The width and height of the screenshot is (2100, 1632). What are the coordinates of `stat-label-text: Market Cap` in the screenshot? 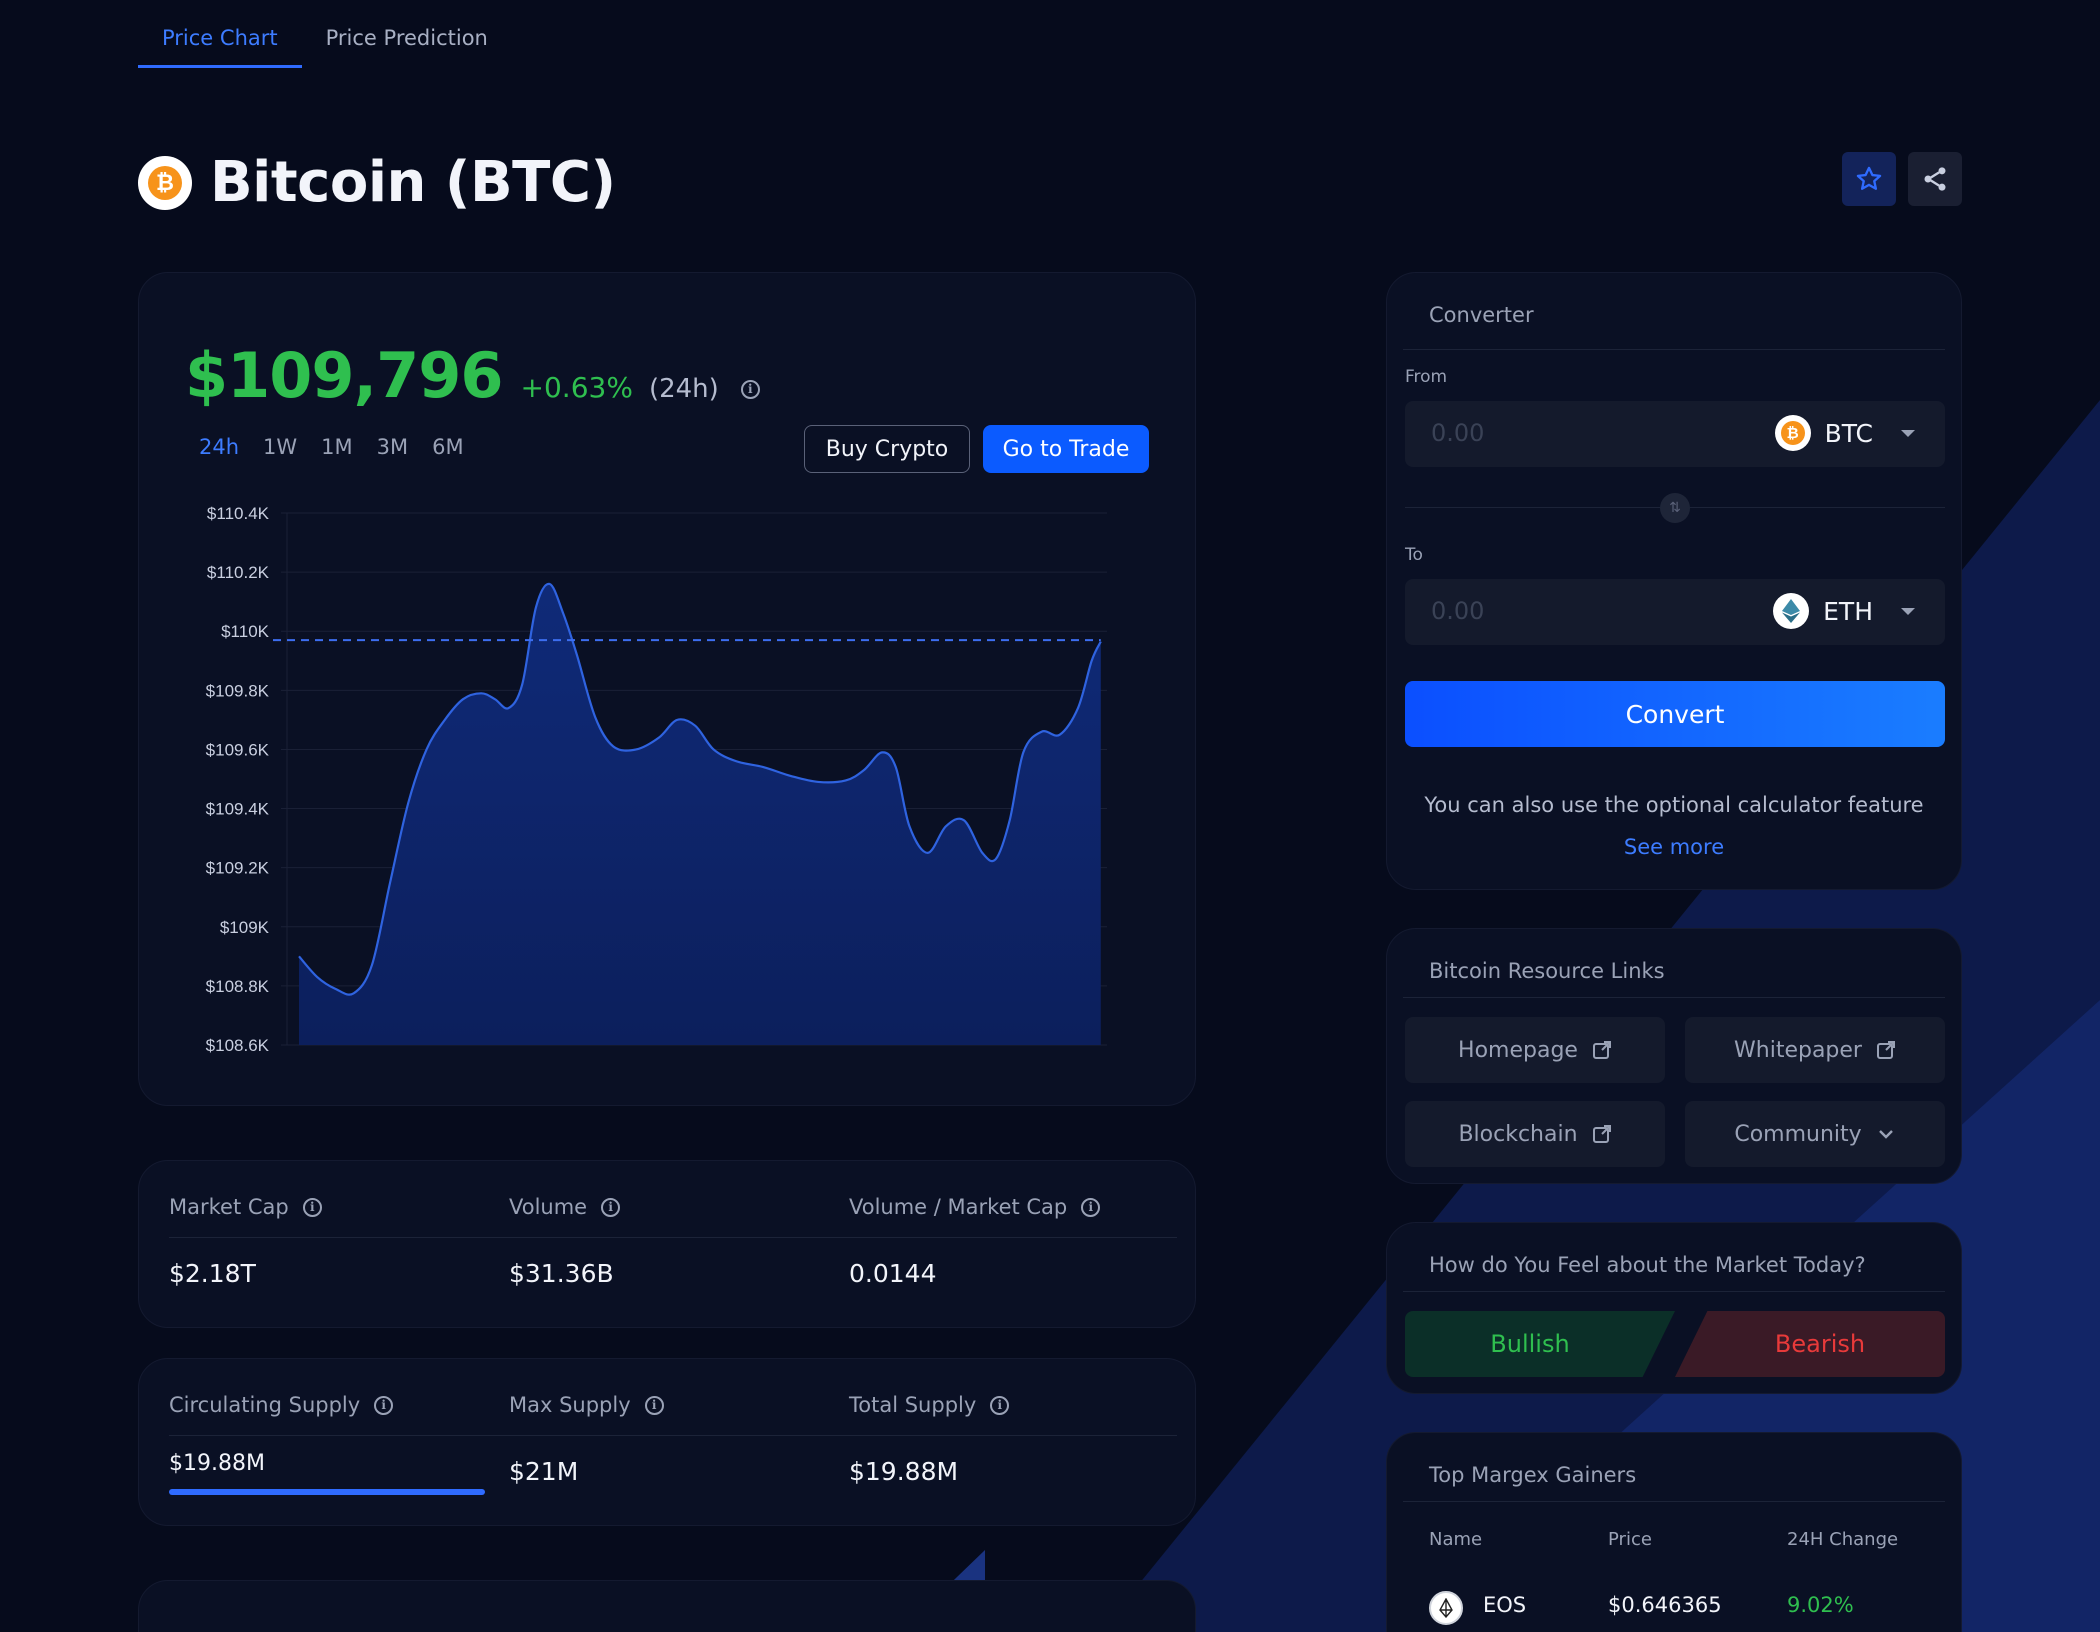 It's located at (229, 1207).